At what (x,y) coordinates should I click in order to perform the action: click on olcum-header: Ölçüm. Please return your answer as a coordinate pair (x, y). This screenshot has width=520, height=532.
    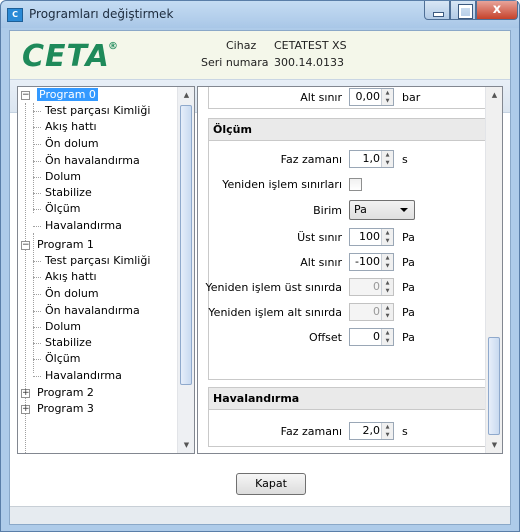
    Looking at the image, I should click on (348, 130).